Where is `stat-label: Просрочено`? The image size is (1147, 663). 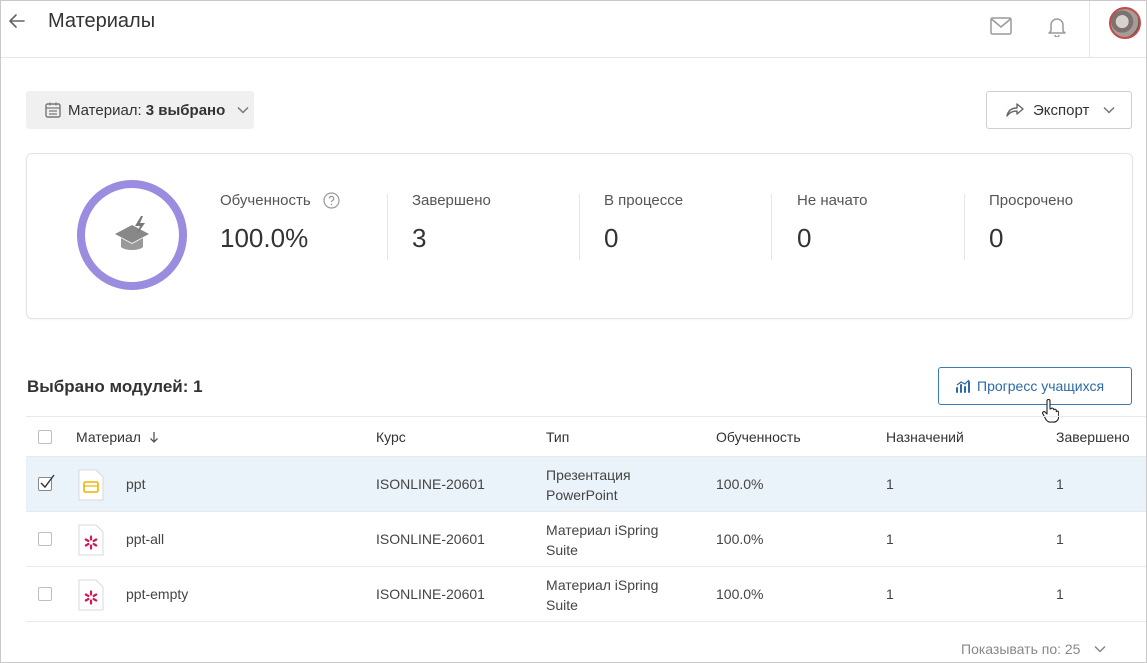 stat-label: Просрочено is located at coordinates (1031, 200).